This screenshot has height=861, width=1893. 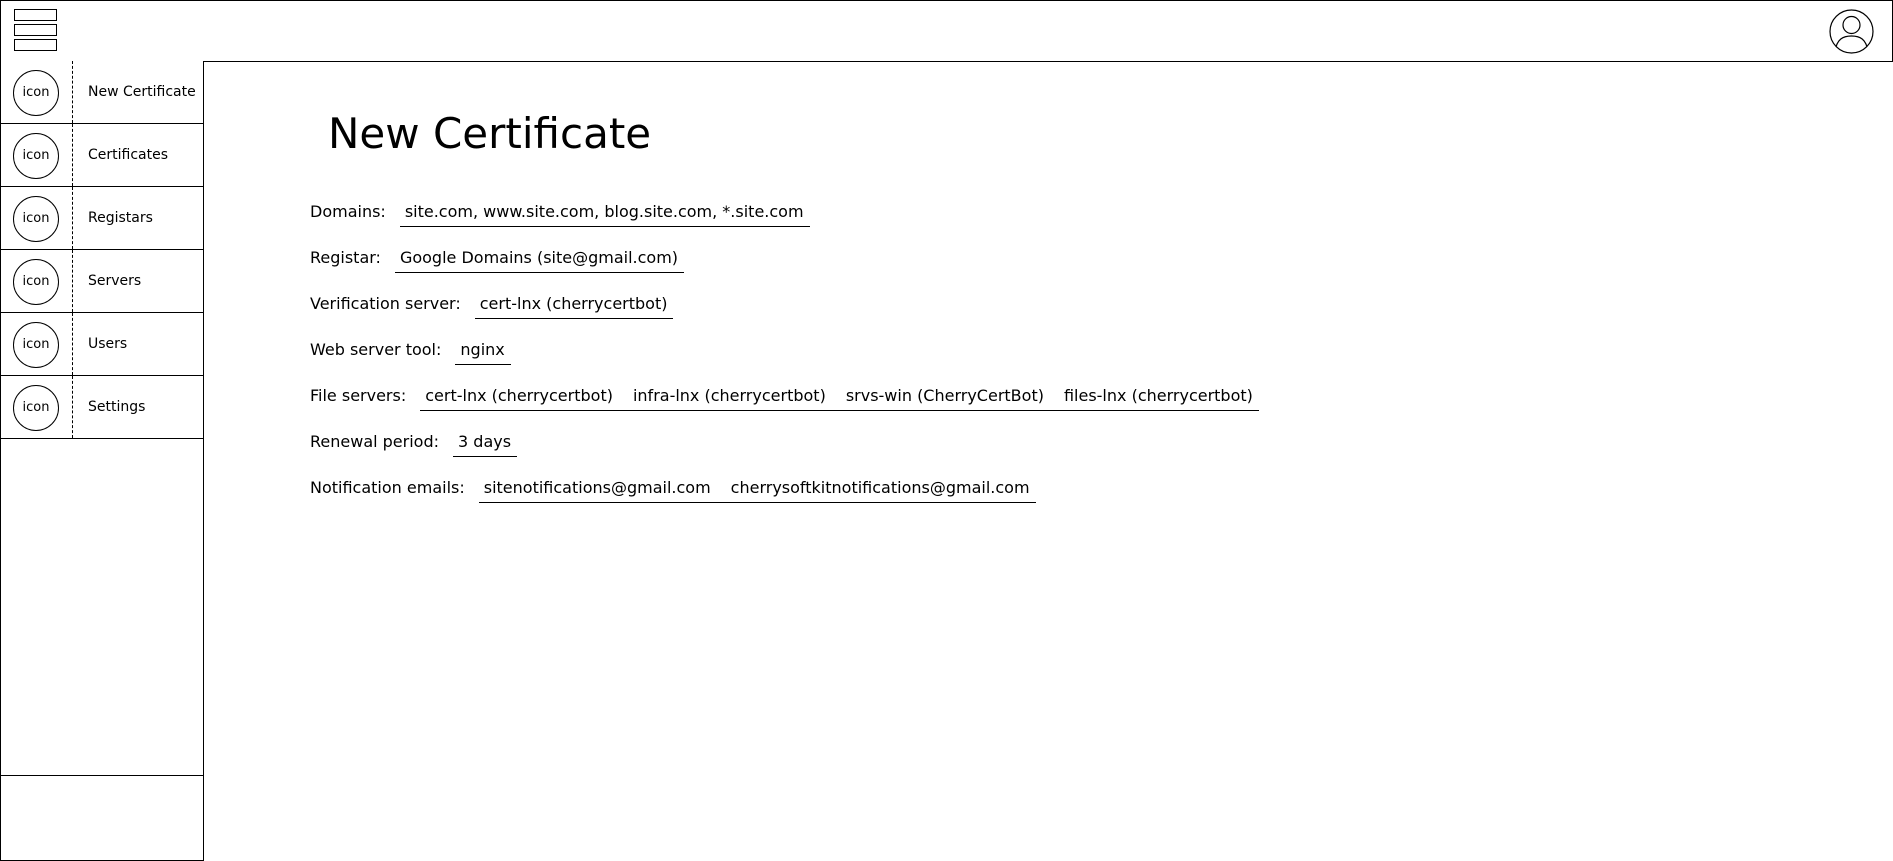 I want to click on sidebar-item-new-certificate: icon New Certificate, so click(x=102, y=92).